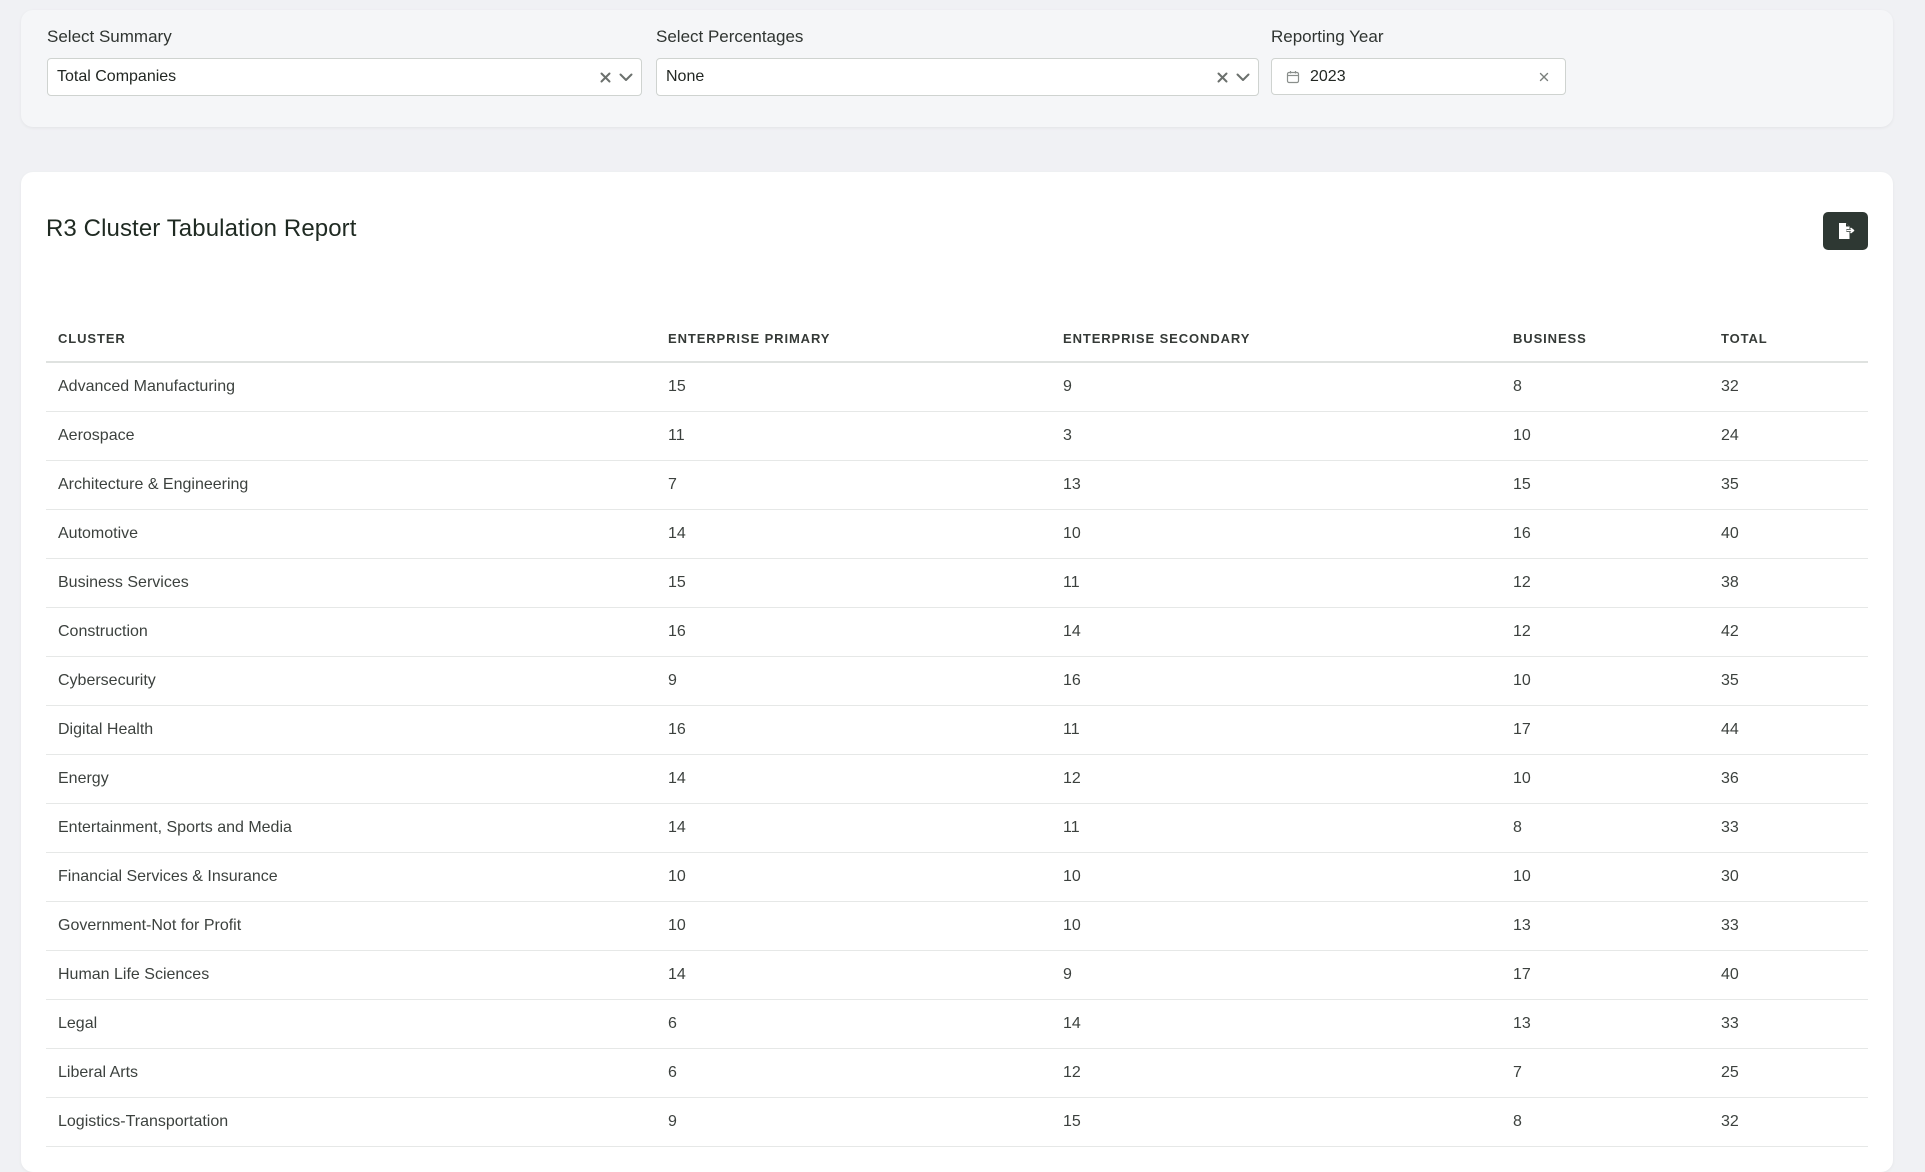 This screenshot has width=1925, height=1172. What do you see at coordinates (351, 926) in the screenshot?
I see `cluster-cell: Government-Not for Profit` at bounding box center [351, 926].